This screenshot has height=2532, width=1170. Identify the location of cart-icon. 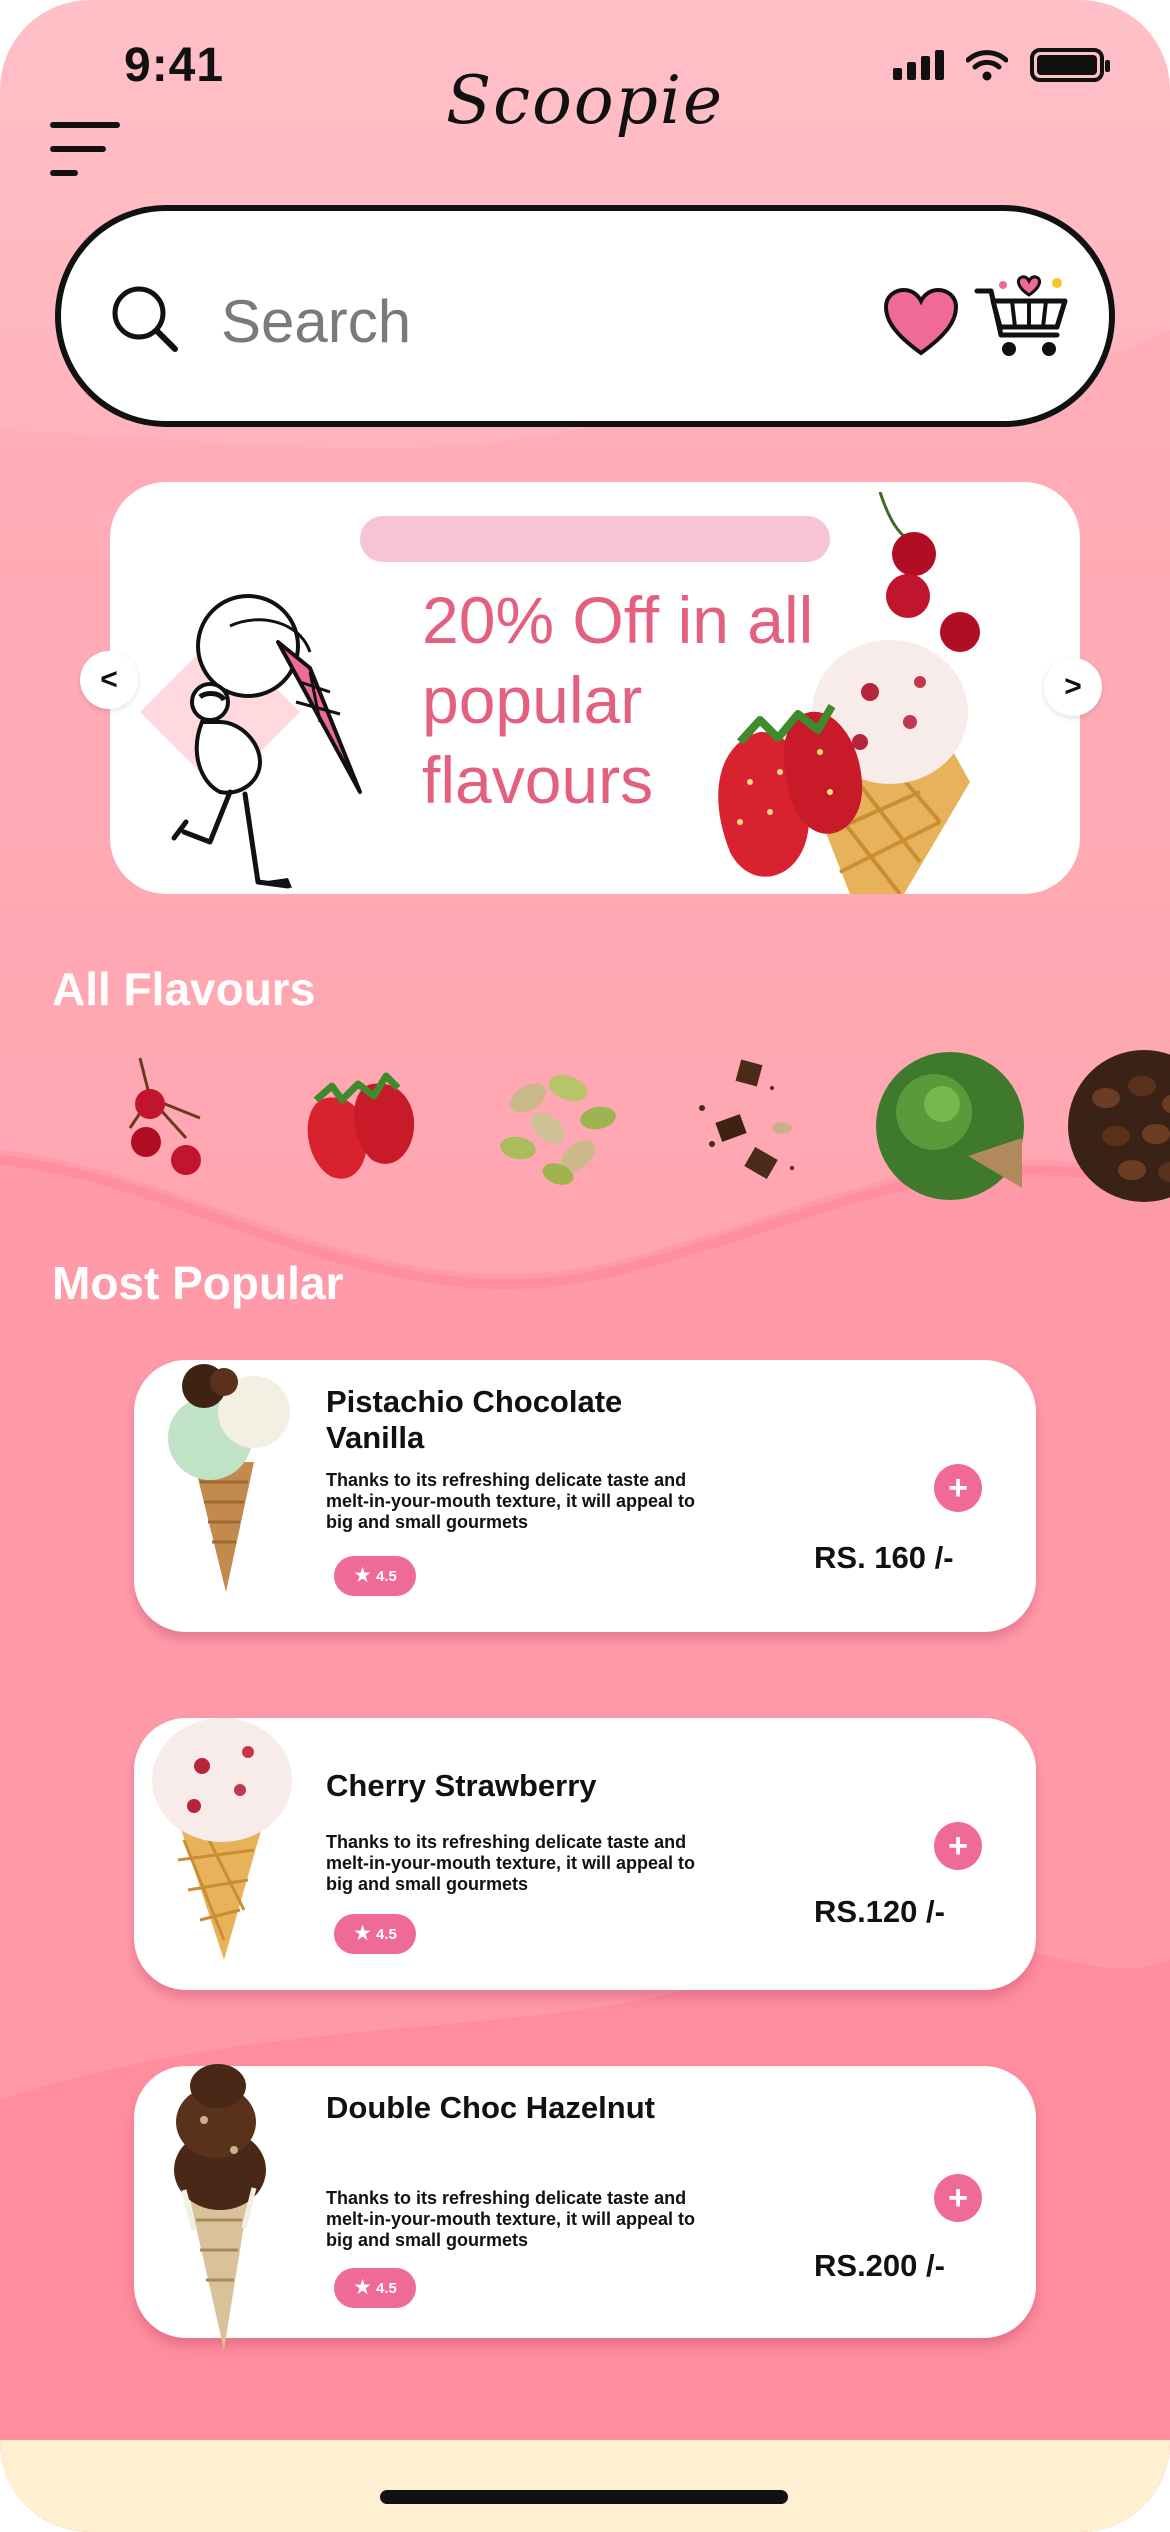
(1023, 318).